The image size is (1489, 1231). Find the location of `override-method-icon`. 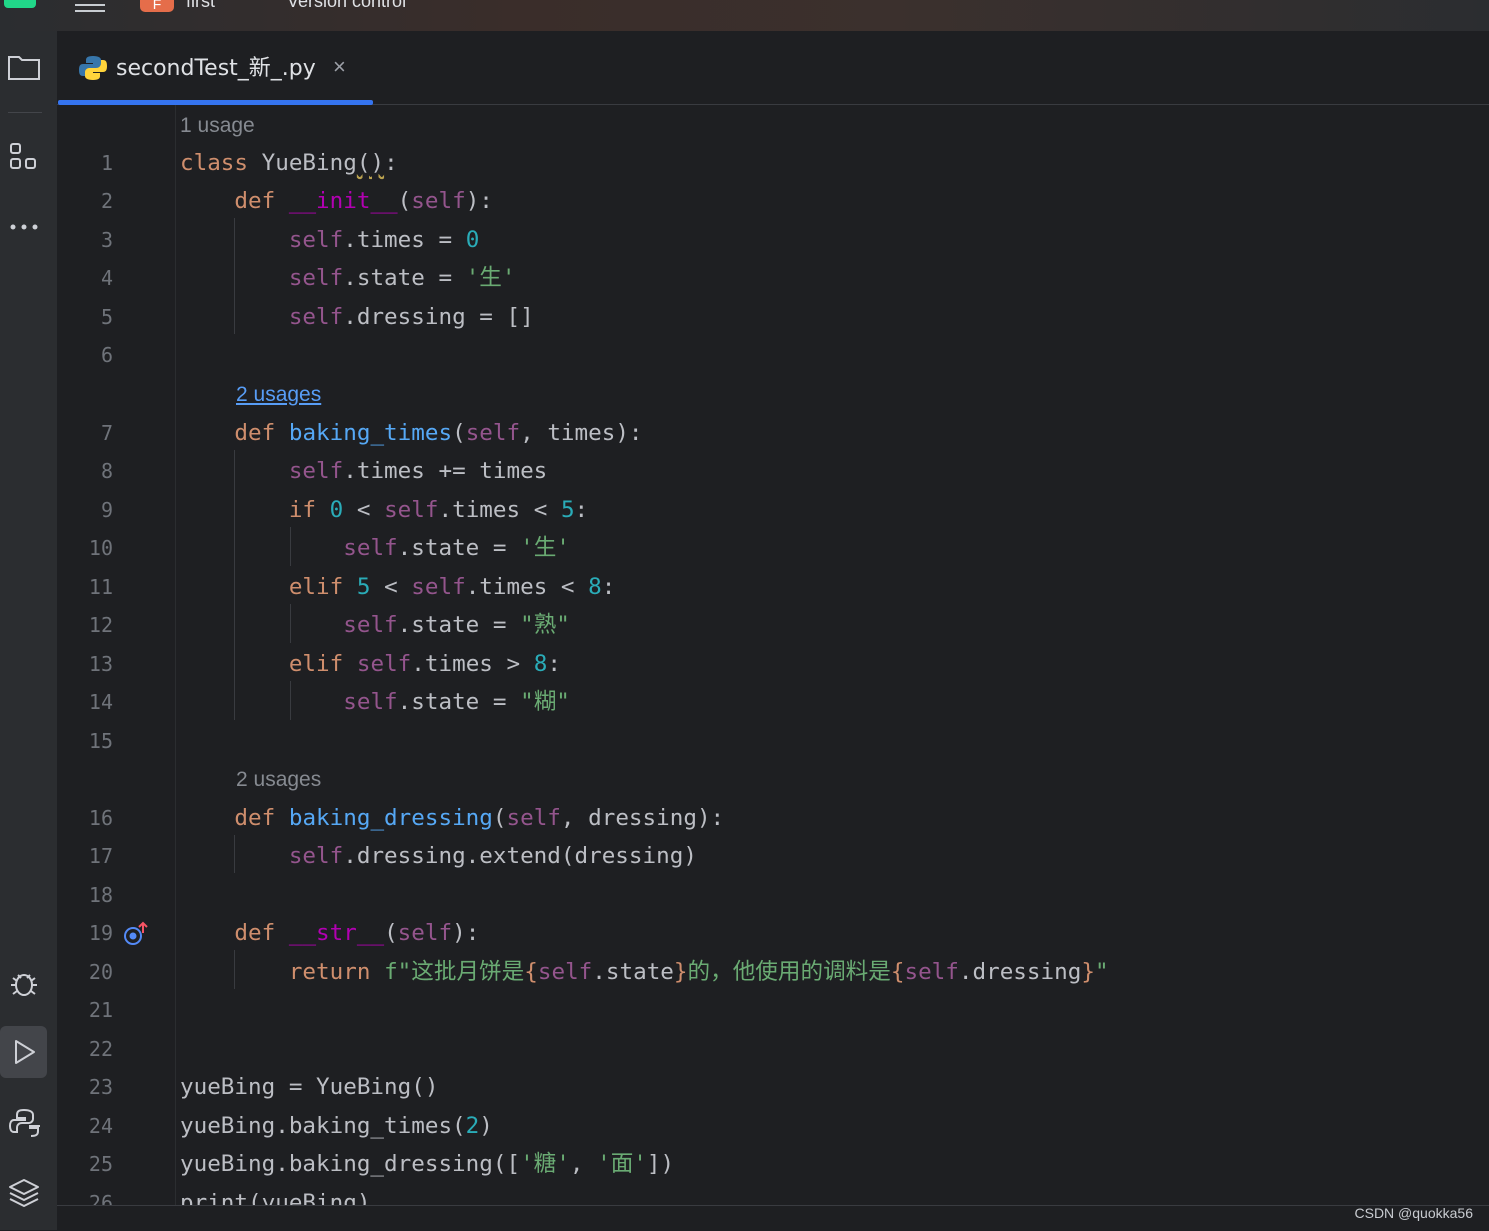

override-method-icon is located at coordinates (136, 934).